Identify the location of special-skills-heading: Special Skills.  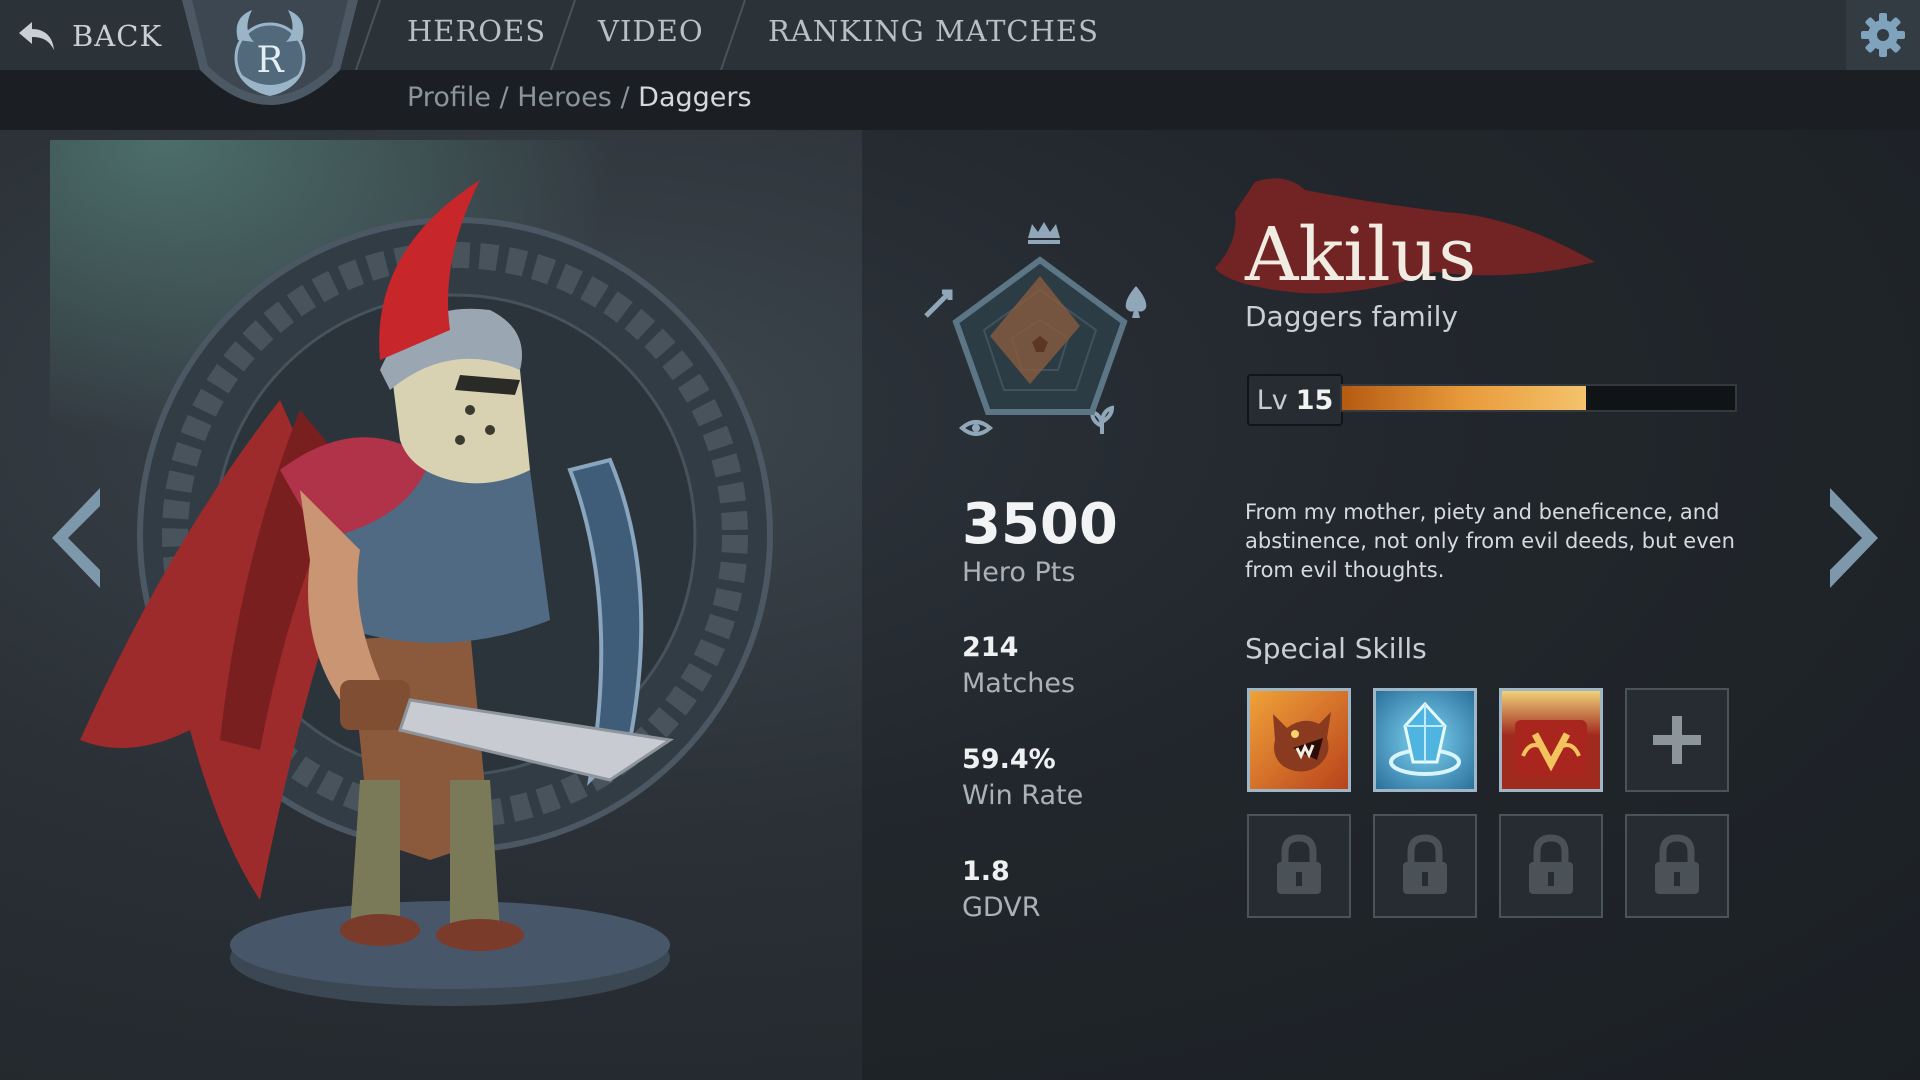
(1336, 648).